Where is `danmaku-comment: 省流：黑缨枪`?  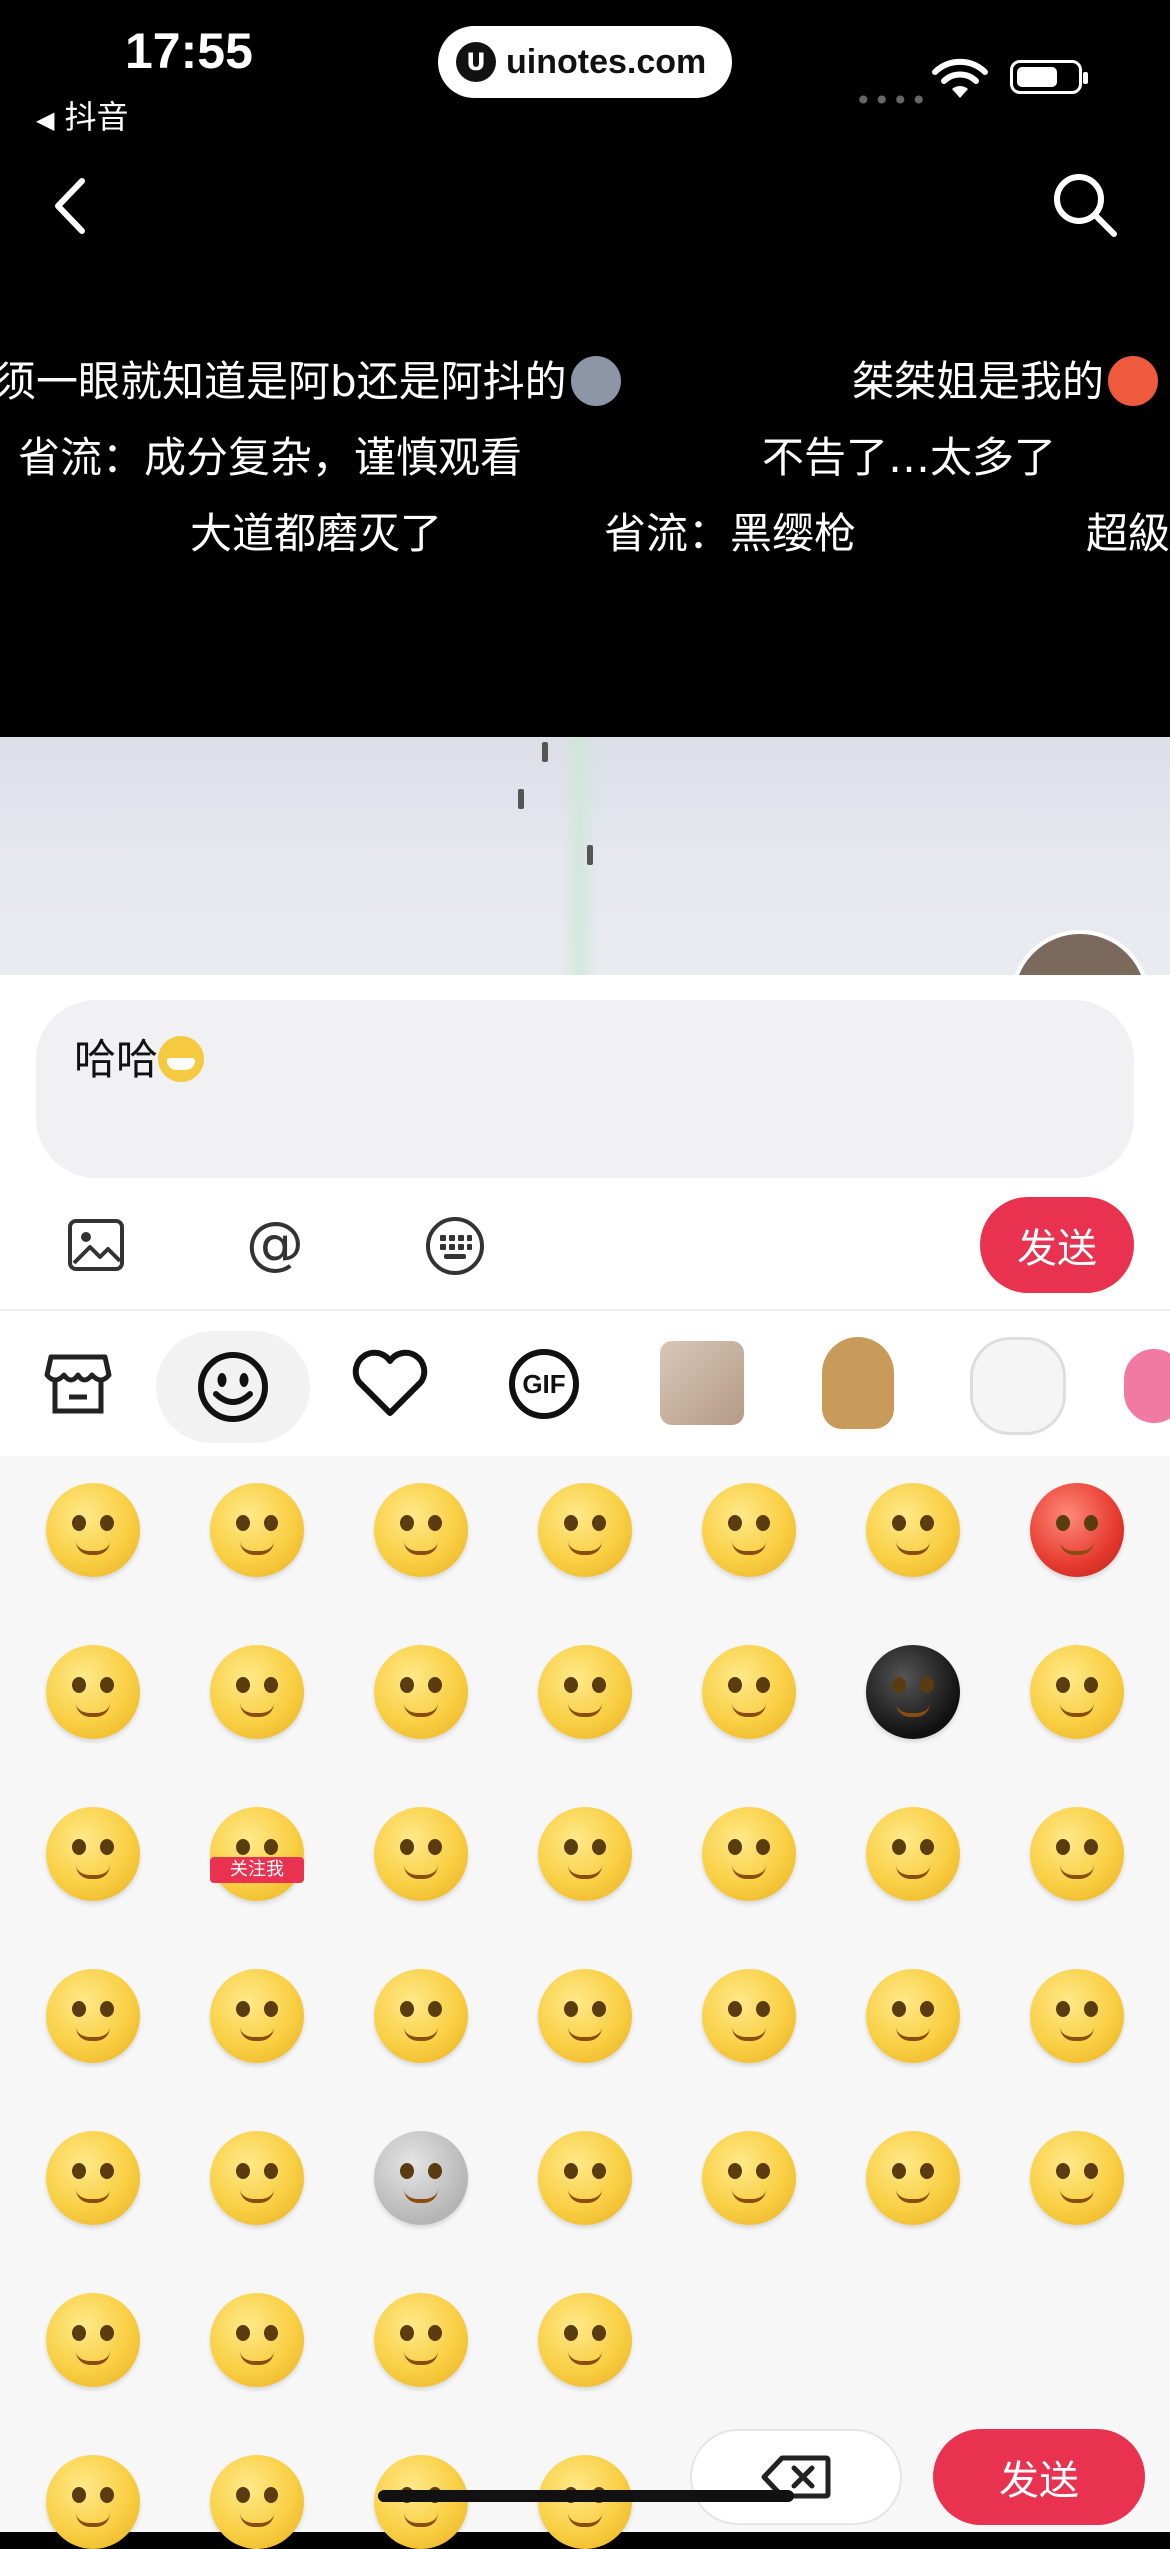 danmaku-comment: 省流：黑缨枪 is located at coordinates (730, 533).